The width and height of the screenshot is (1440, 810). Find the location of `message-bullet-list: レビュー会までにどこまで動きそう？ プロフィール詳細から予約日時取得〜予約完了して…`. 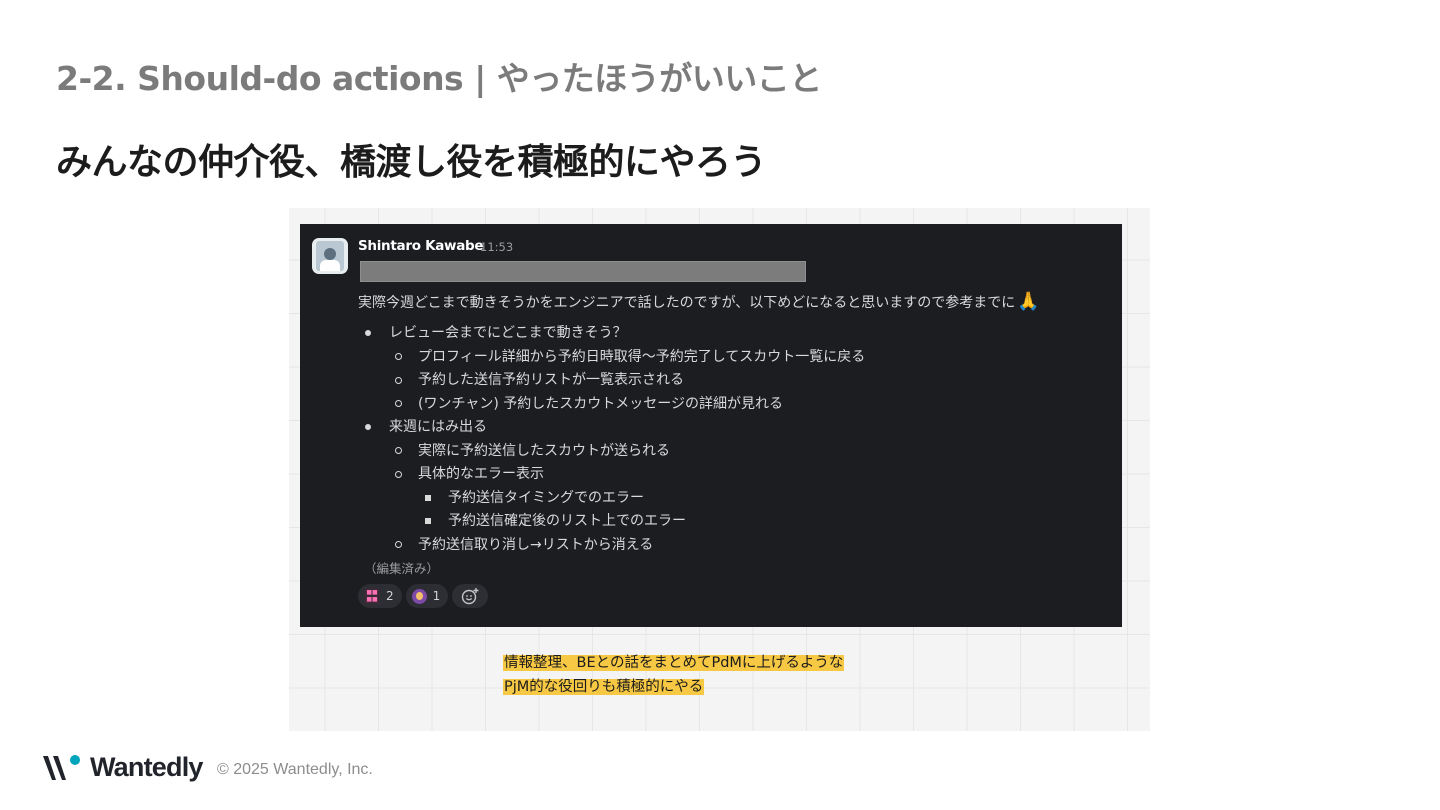

message-bullet-list: レビュー会までにどこまで動きそう？ プロフィール詳細から予約日時取得〜予約完了して… is located at coordinates (611, 439).